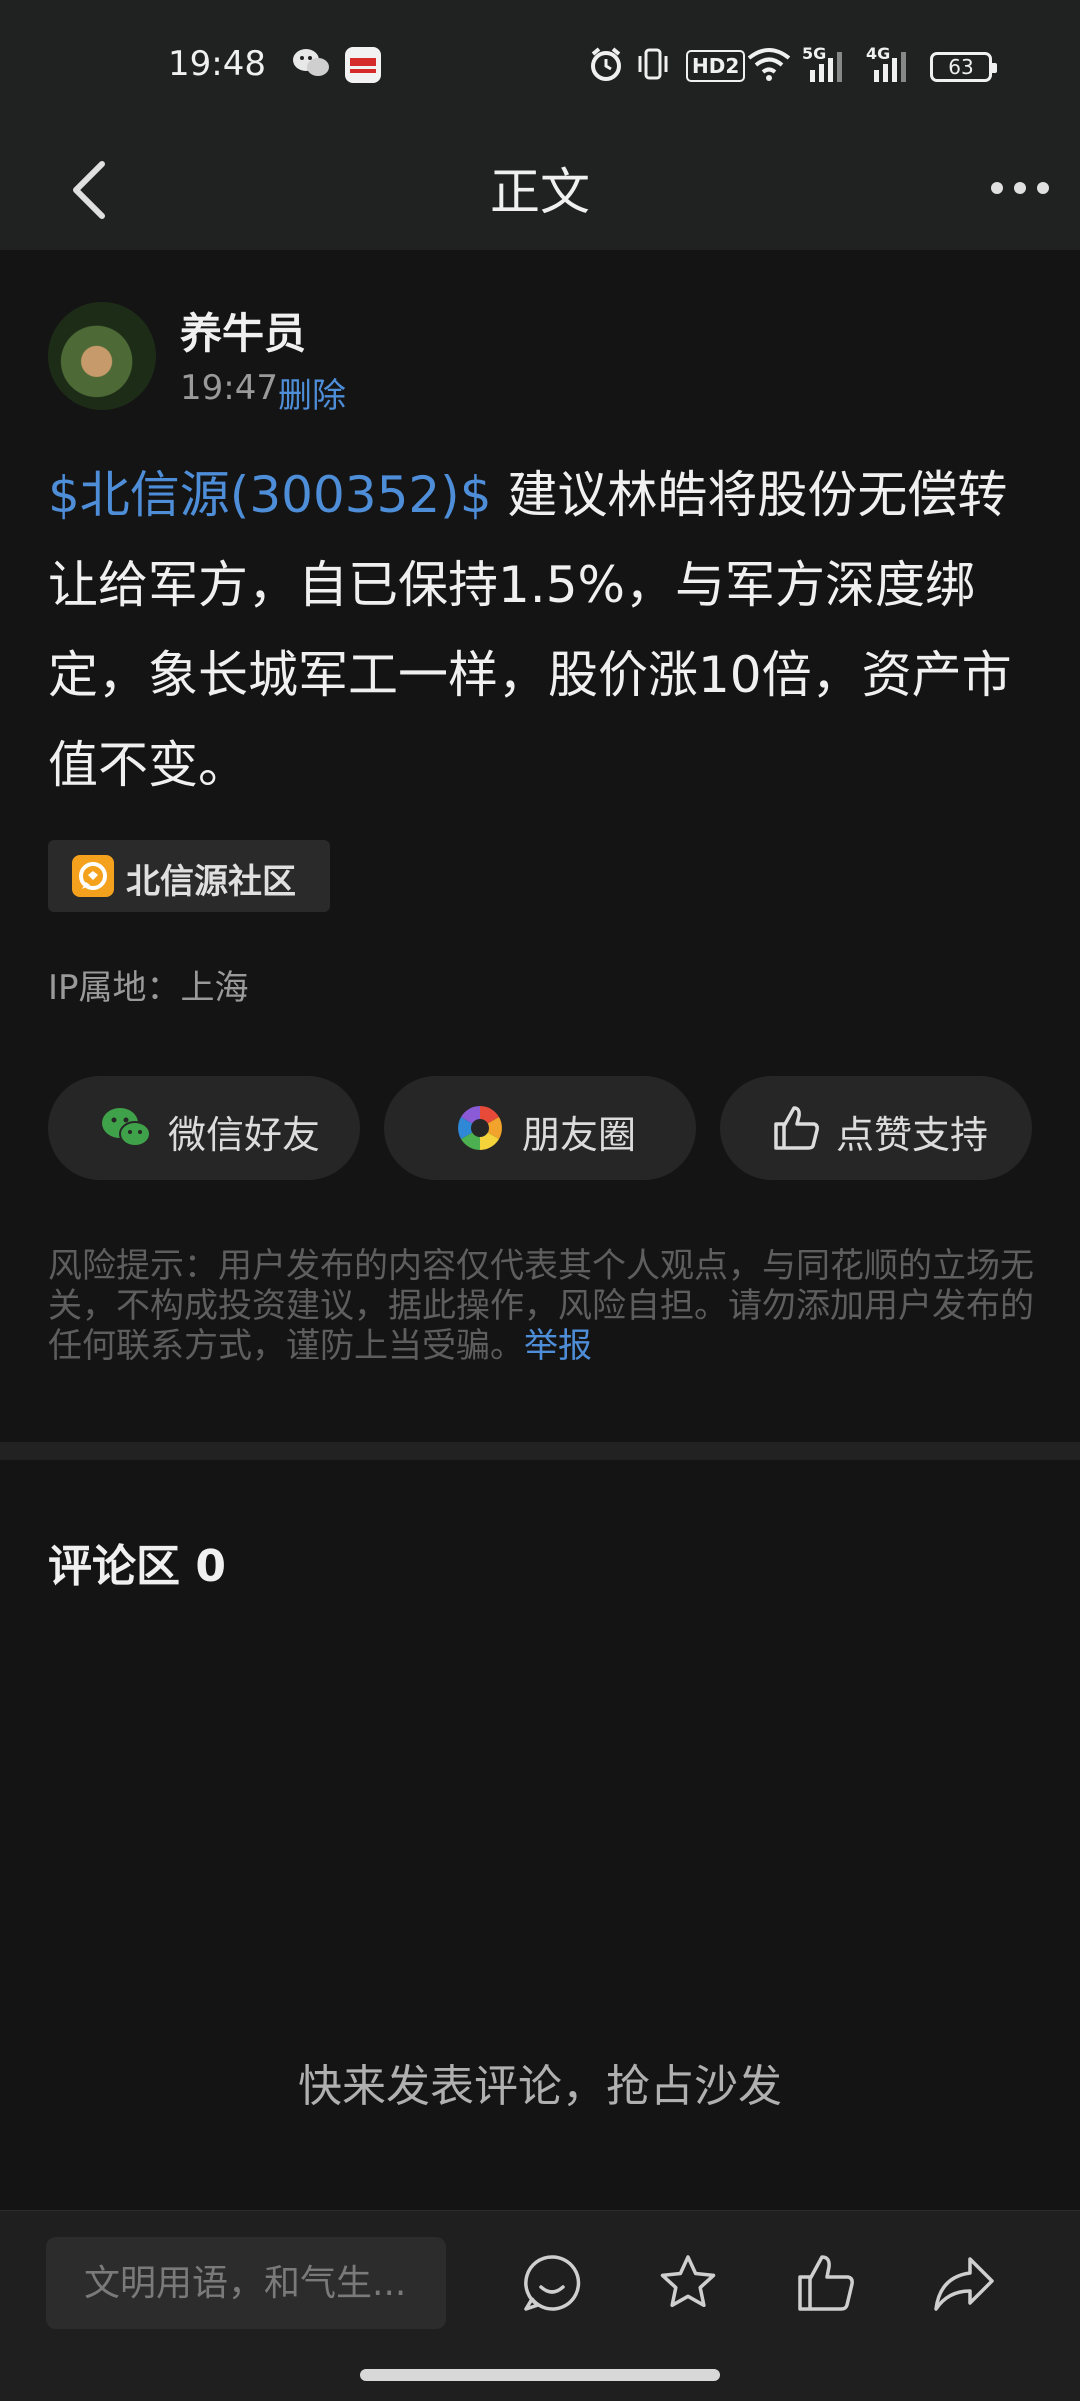 Image resolution: width=1080 pixels, height=2401 pixels. I want to click on favorite-button, so click(688, 2283).